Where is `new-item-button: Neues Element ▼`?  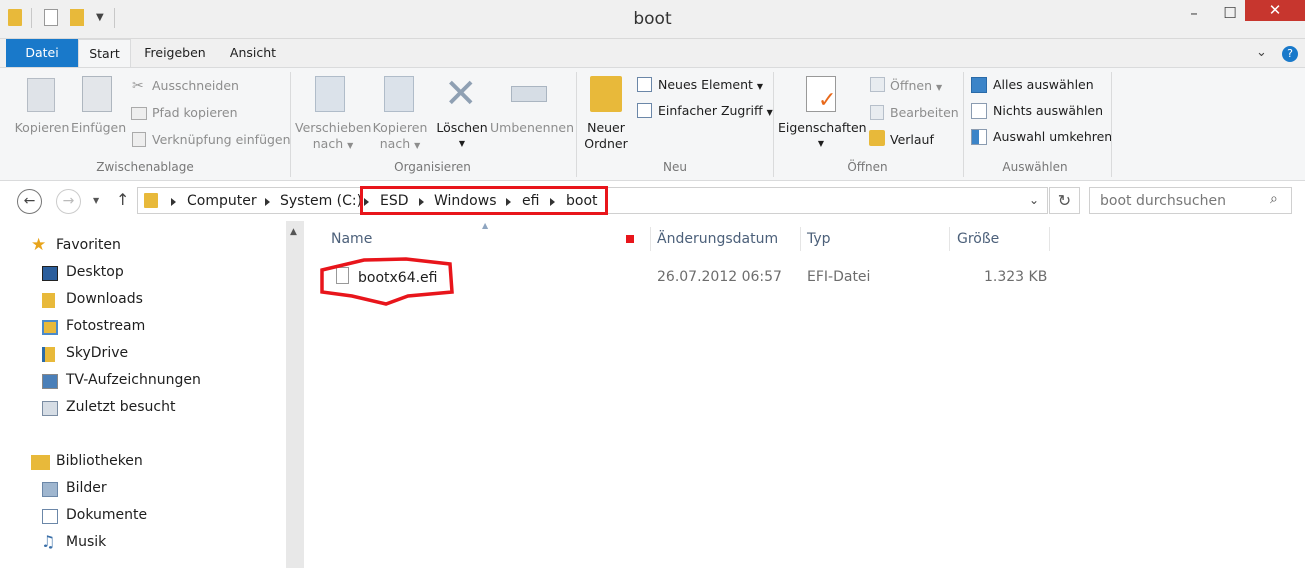
new-item-button: Neues Element ▼ is located at coordinates (710, 86).